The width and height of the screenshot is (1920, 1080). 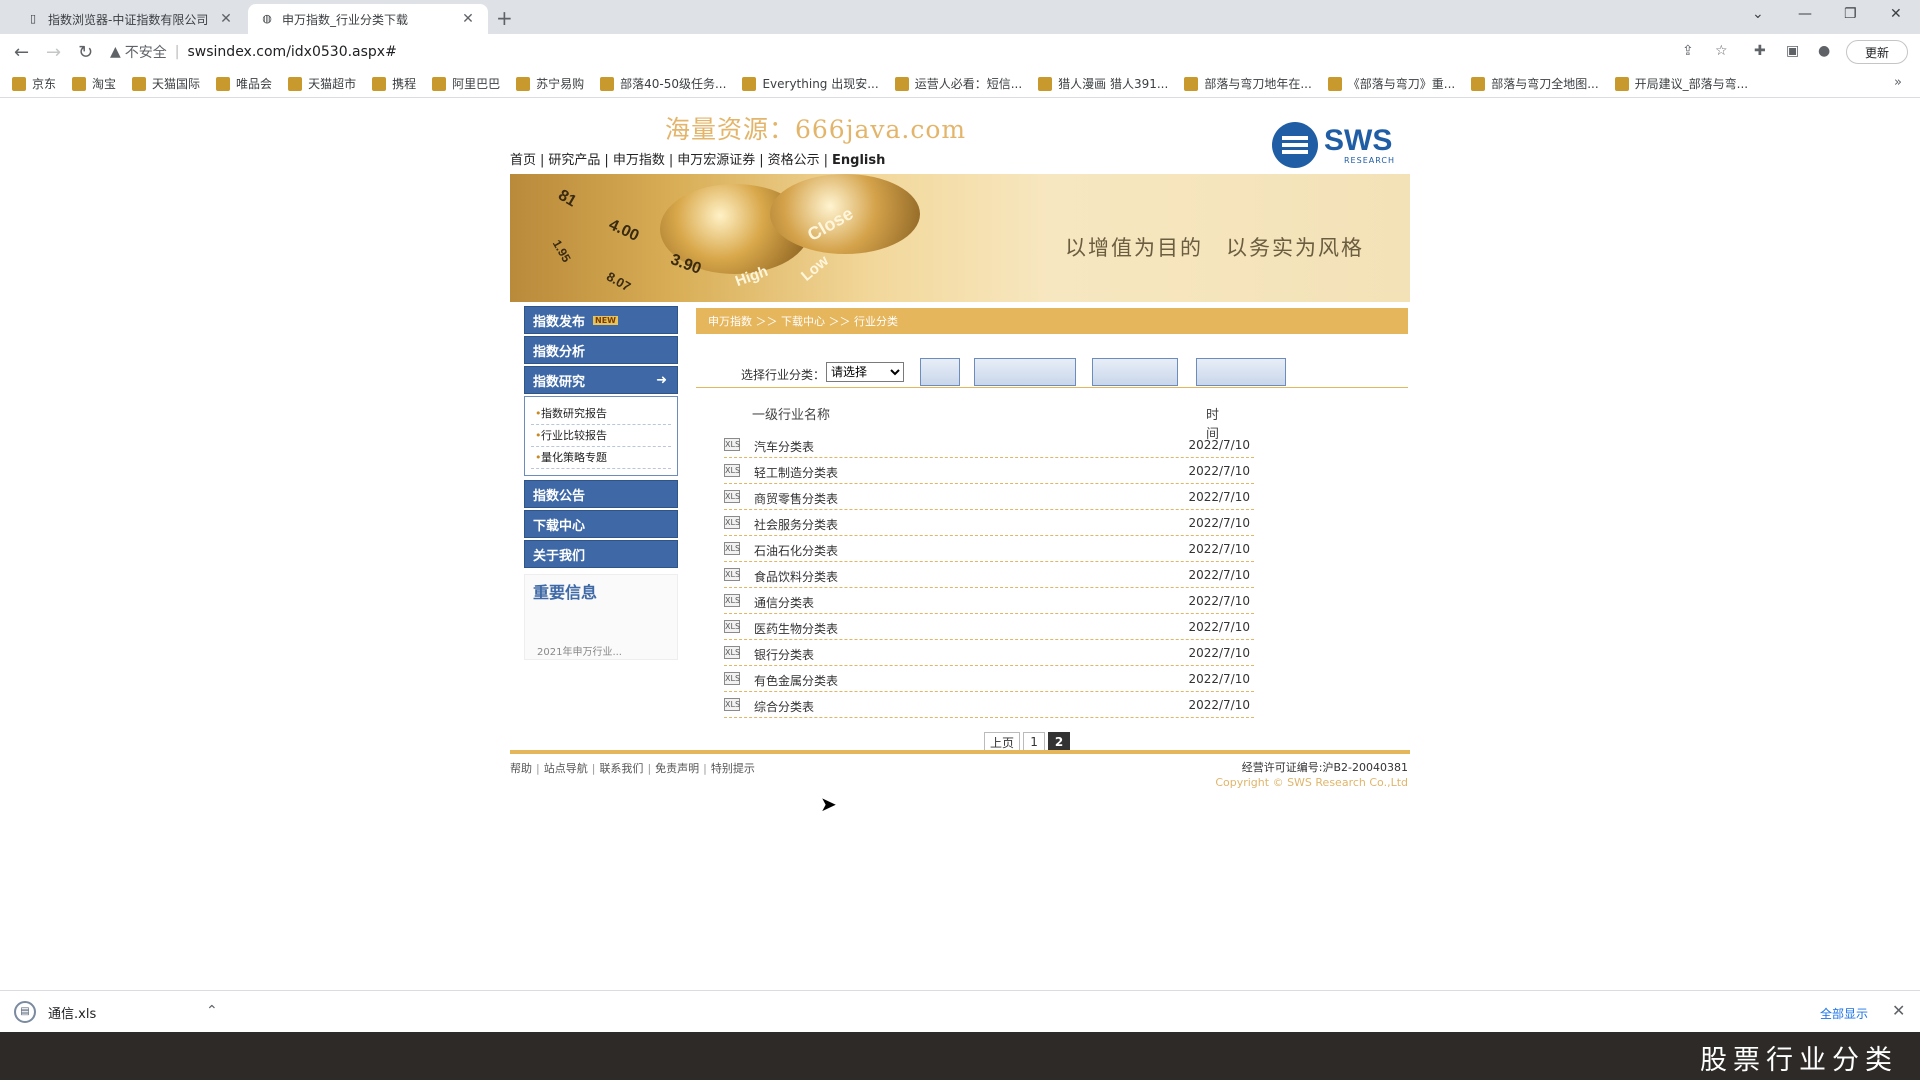 I want to click on research-submenu: 指数研究报告 行业比较报告 量化策略专题, so click(x=601, y=436).